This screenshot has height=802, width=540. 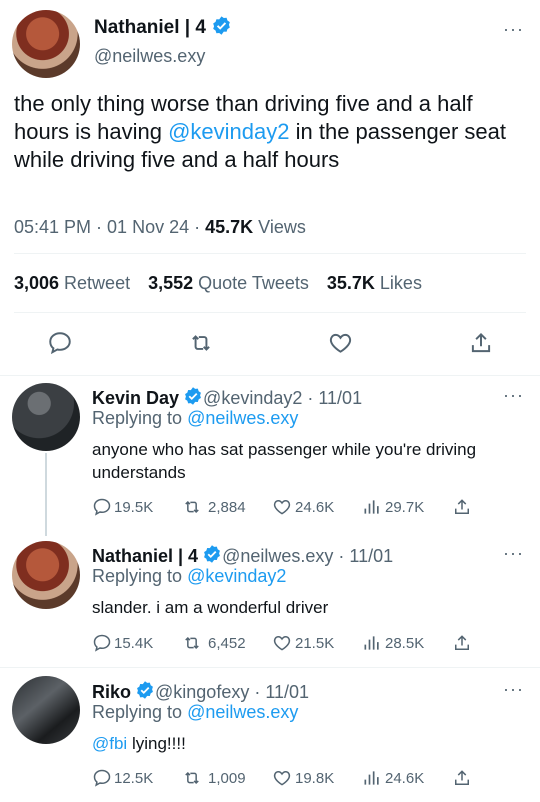 What do you see at coordinates (134, 643) in the screenshot?
I see `reply-count: 15.4K` at bounding box center [134, 643].